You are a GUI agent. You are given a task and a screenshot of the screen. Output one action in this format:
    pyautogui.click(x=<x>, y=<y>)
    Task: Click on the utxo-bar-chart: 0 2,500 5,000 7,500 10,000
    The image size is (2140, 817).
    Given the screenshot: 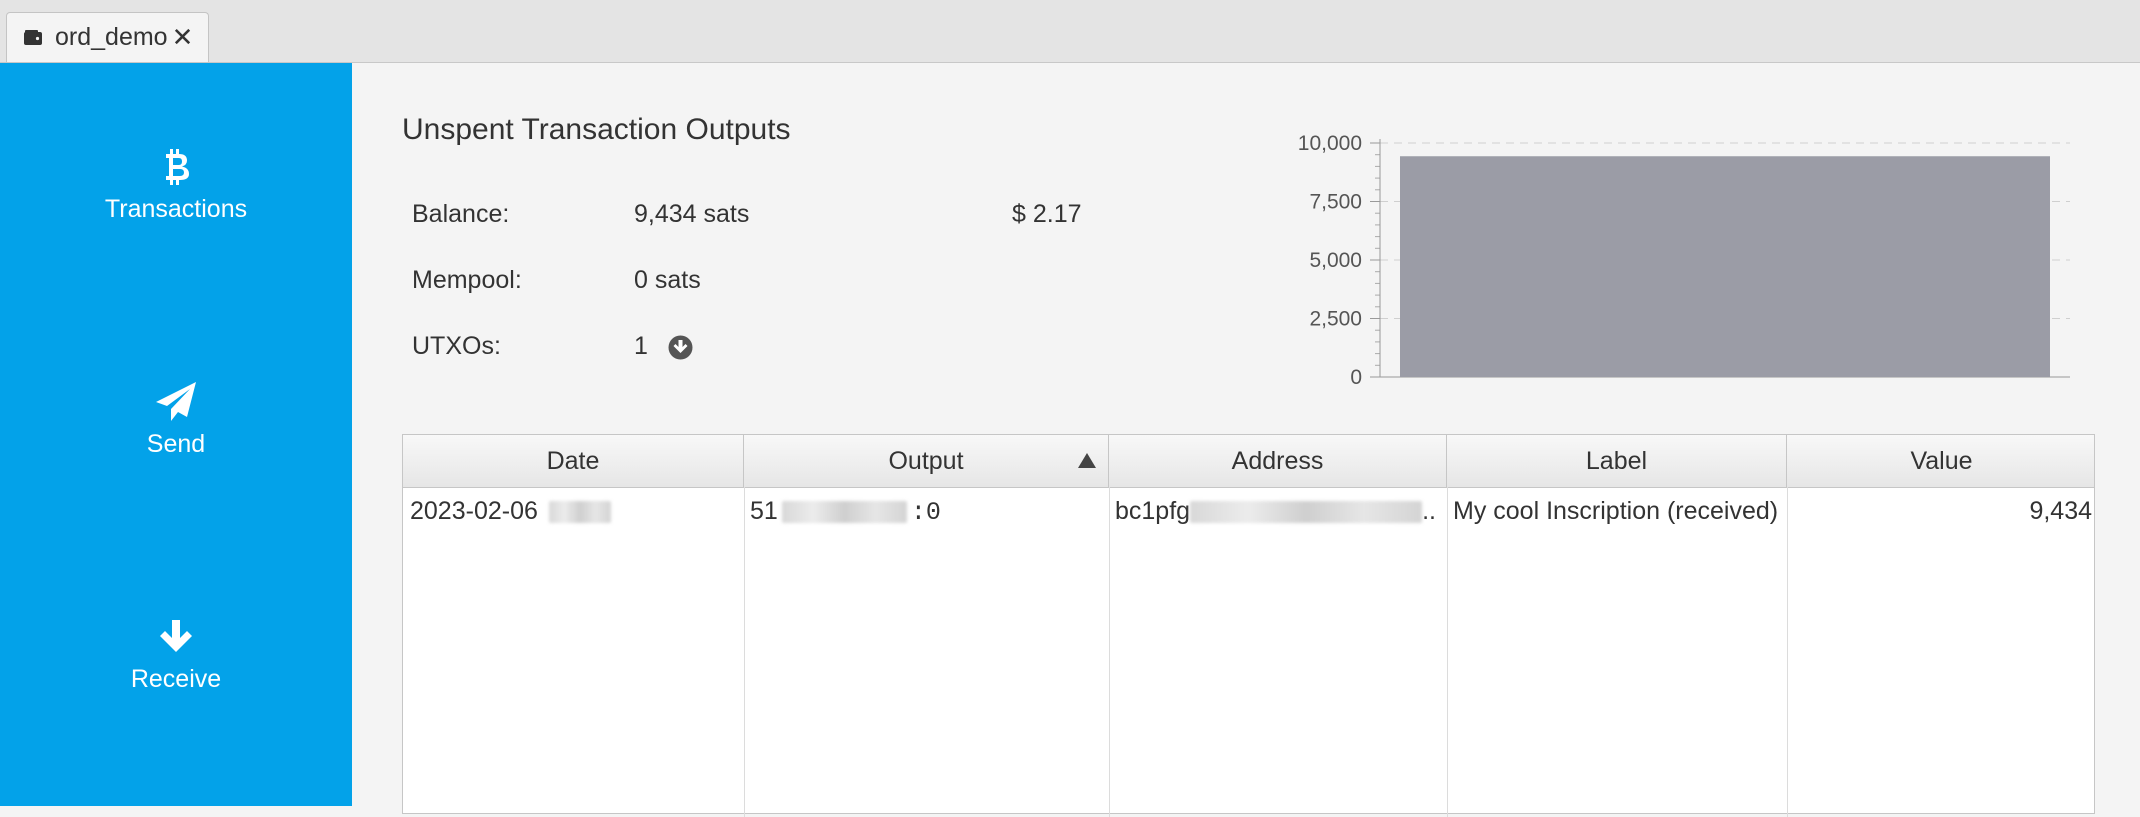 What is the action you would take?
    pyautogui.click(x=1684, y=260)
    